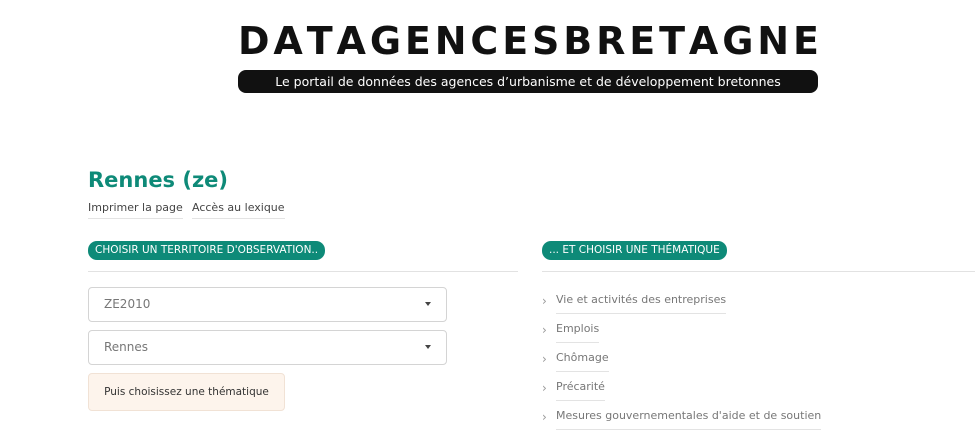 The width and height of the screenshot is (980, 447). Describe the element at coordinates (267, 304) in the screenshot. I see `zoning-select: ZE2010` at that location.